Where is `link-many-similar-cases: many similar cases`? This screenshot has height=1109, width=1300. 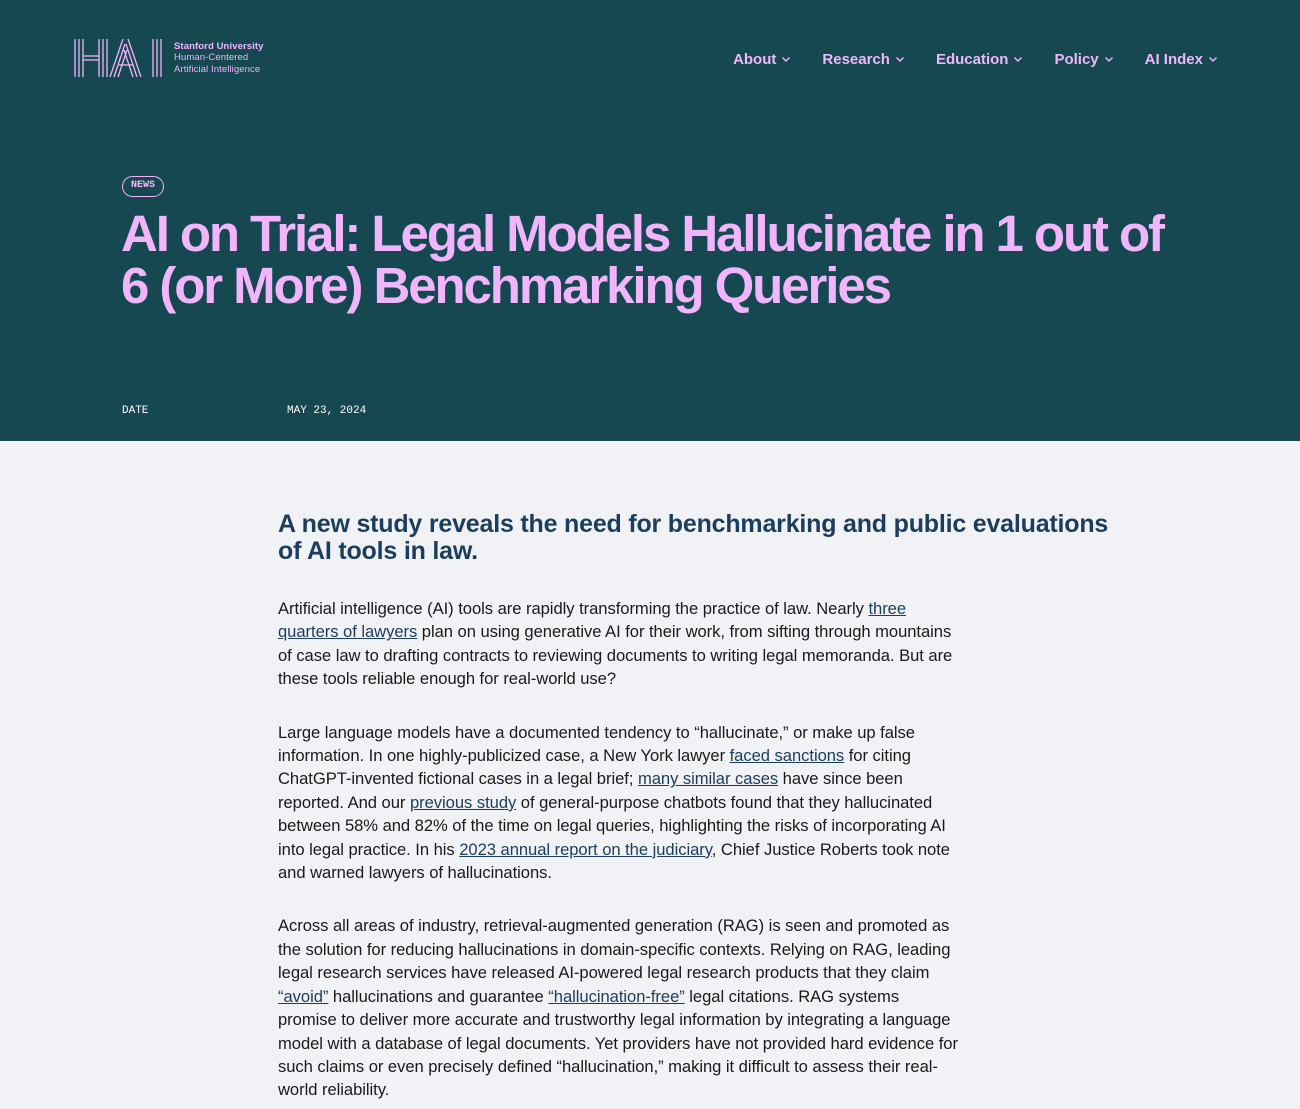 link-many-similar-cases: many similar cases is located at coordinates (708, 778).